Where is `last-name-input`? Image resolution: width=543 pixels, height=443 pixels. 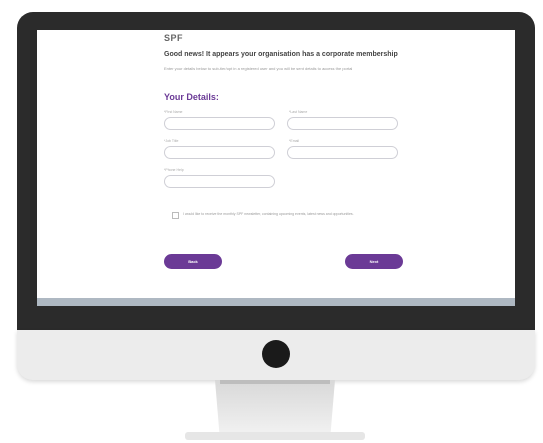 last-name-input is located at coordinates (342, 123).